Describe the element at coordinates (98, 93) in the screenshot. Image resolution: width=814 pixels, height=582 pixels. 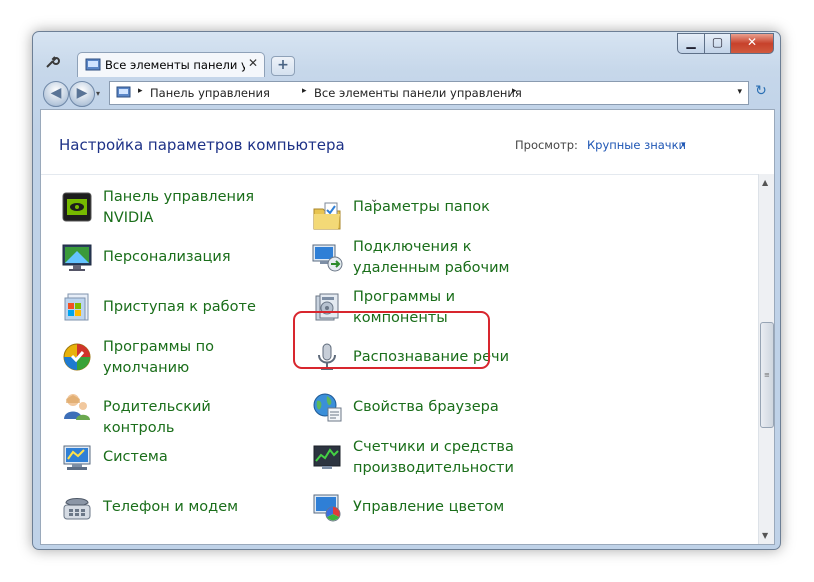
I see `recent-pages-icon: ▾` at that location.